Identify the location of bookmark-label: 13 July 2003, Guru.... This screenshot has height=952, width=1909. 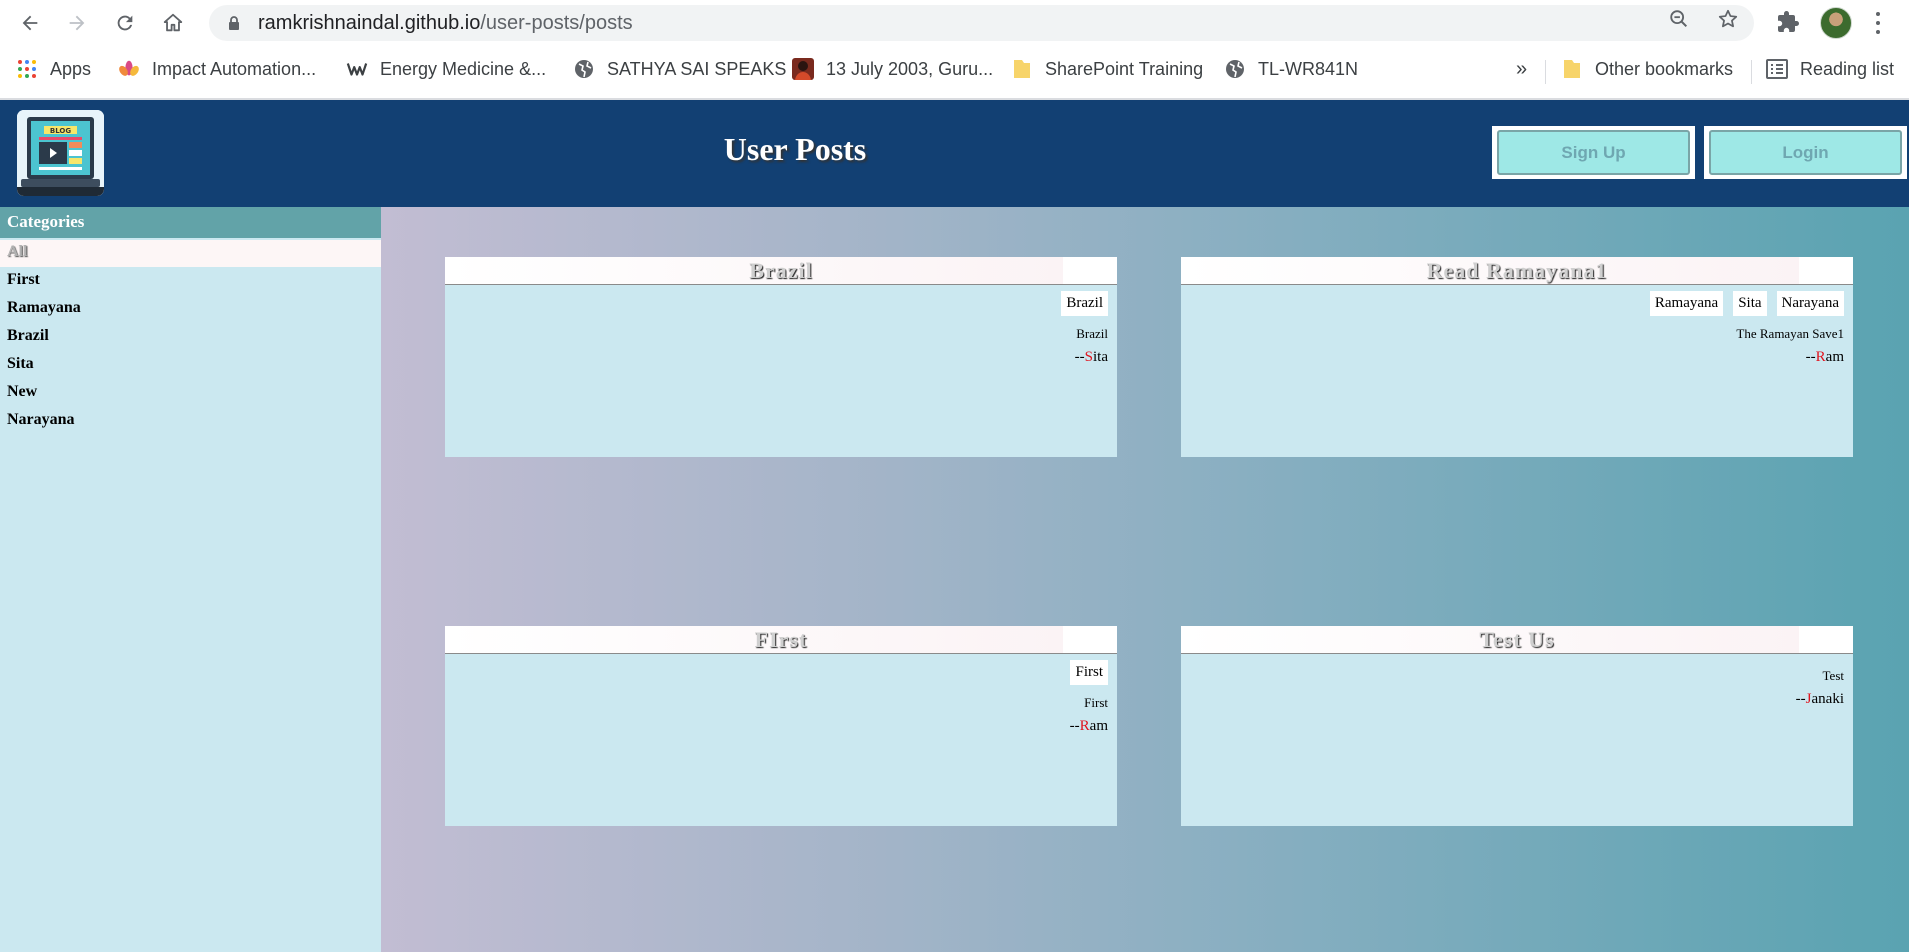
(910, 68).